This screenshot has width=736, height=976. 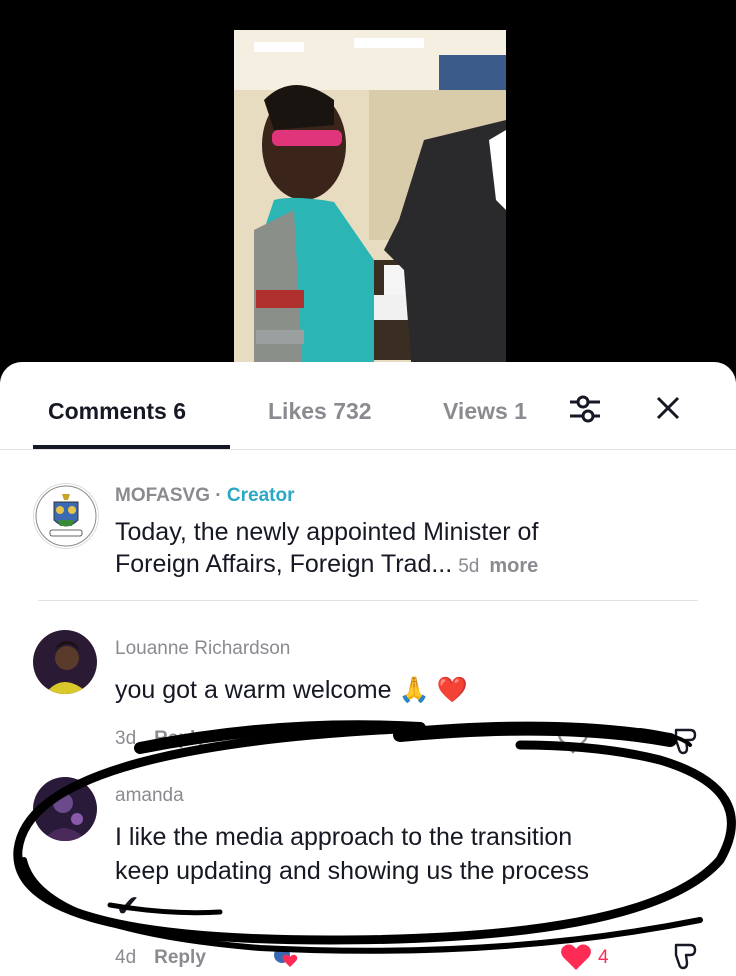 I want to click on sliders-icon, so click(x=585, y=411).